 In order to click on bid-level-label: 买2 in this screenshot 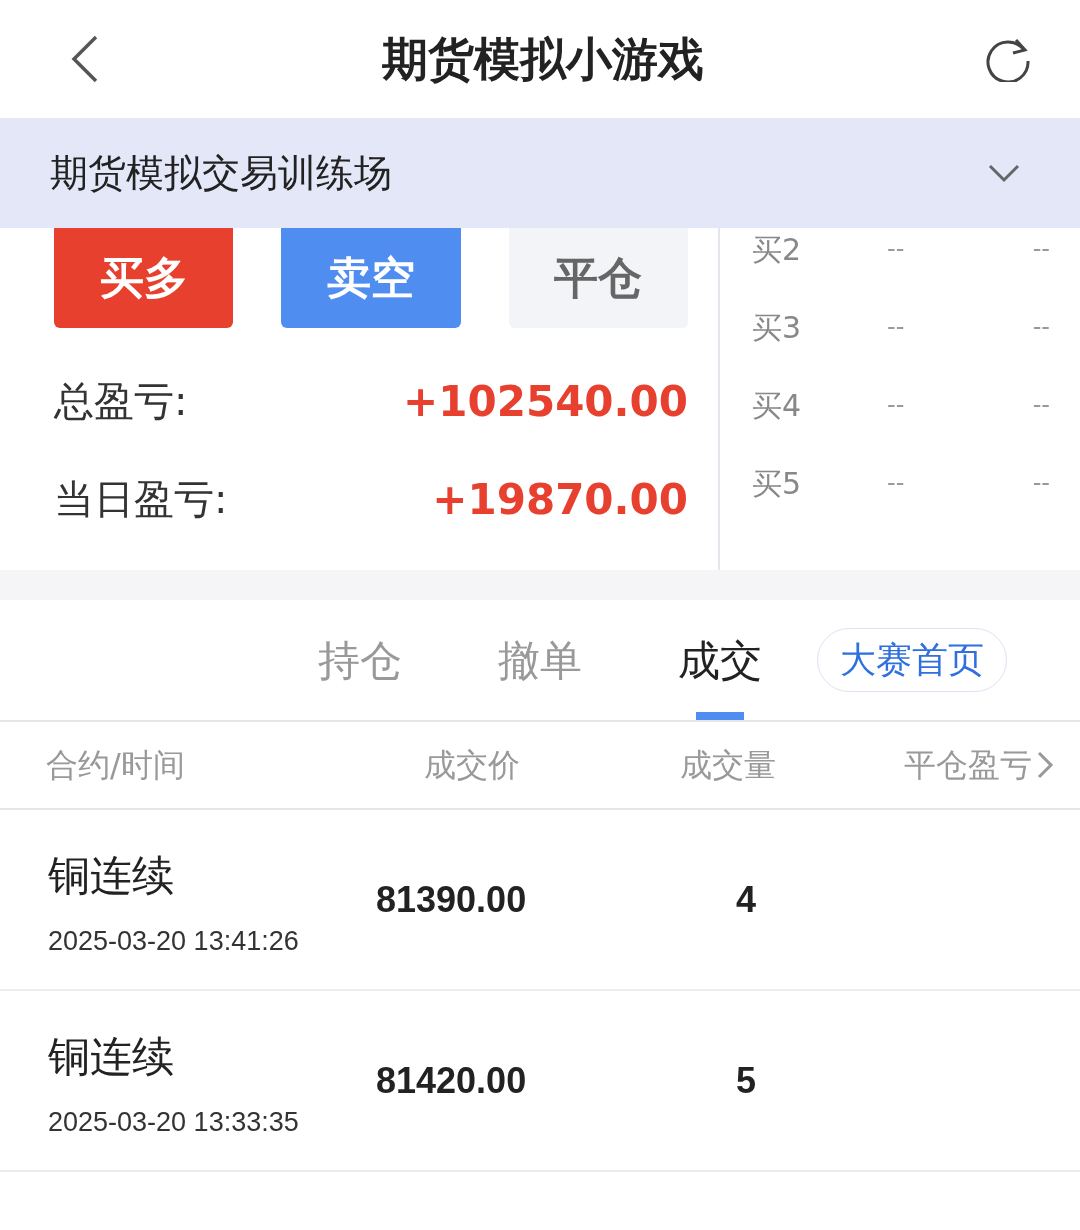, I will do `click(777, 249)`.